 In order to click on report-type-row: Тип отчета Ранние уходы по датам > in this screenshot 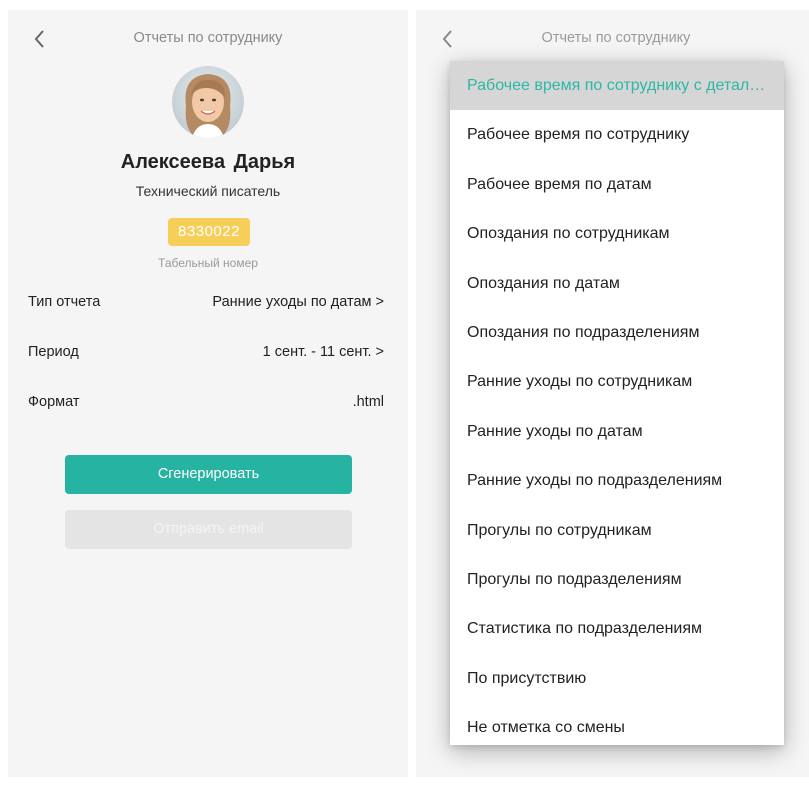, I will do `click(206, 302)`.